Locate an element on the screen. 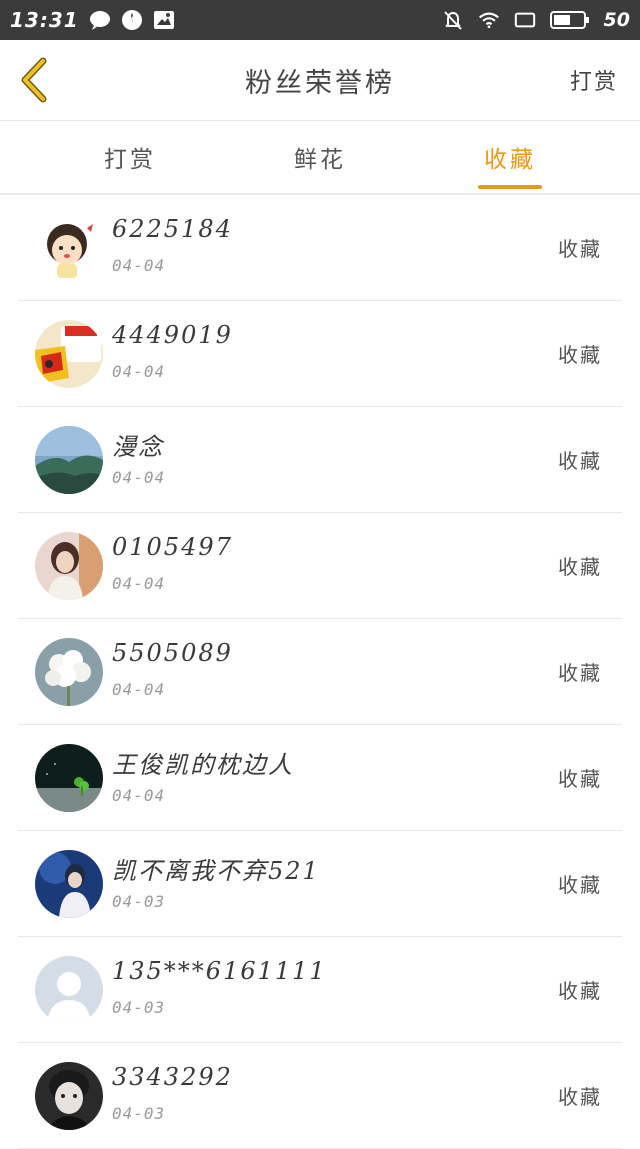 The image size is (640, 1149). list-item: 凯不离我不弃521 04-03 收藏 is located at coordinates (320, 884).